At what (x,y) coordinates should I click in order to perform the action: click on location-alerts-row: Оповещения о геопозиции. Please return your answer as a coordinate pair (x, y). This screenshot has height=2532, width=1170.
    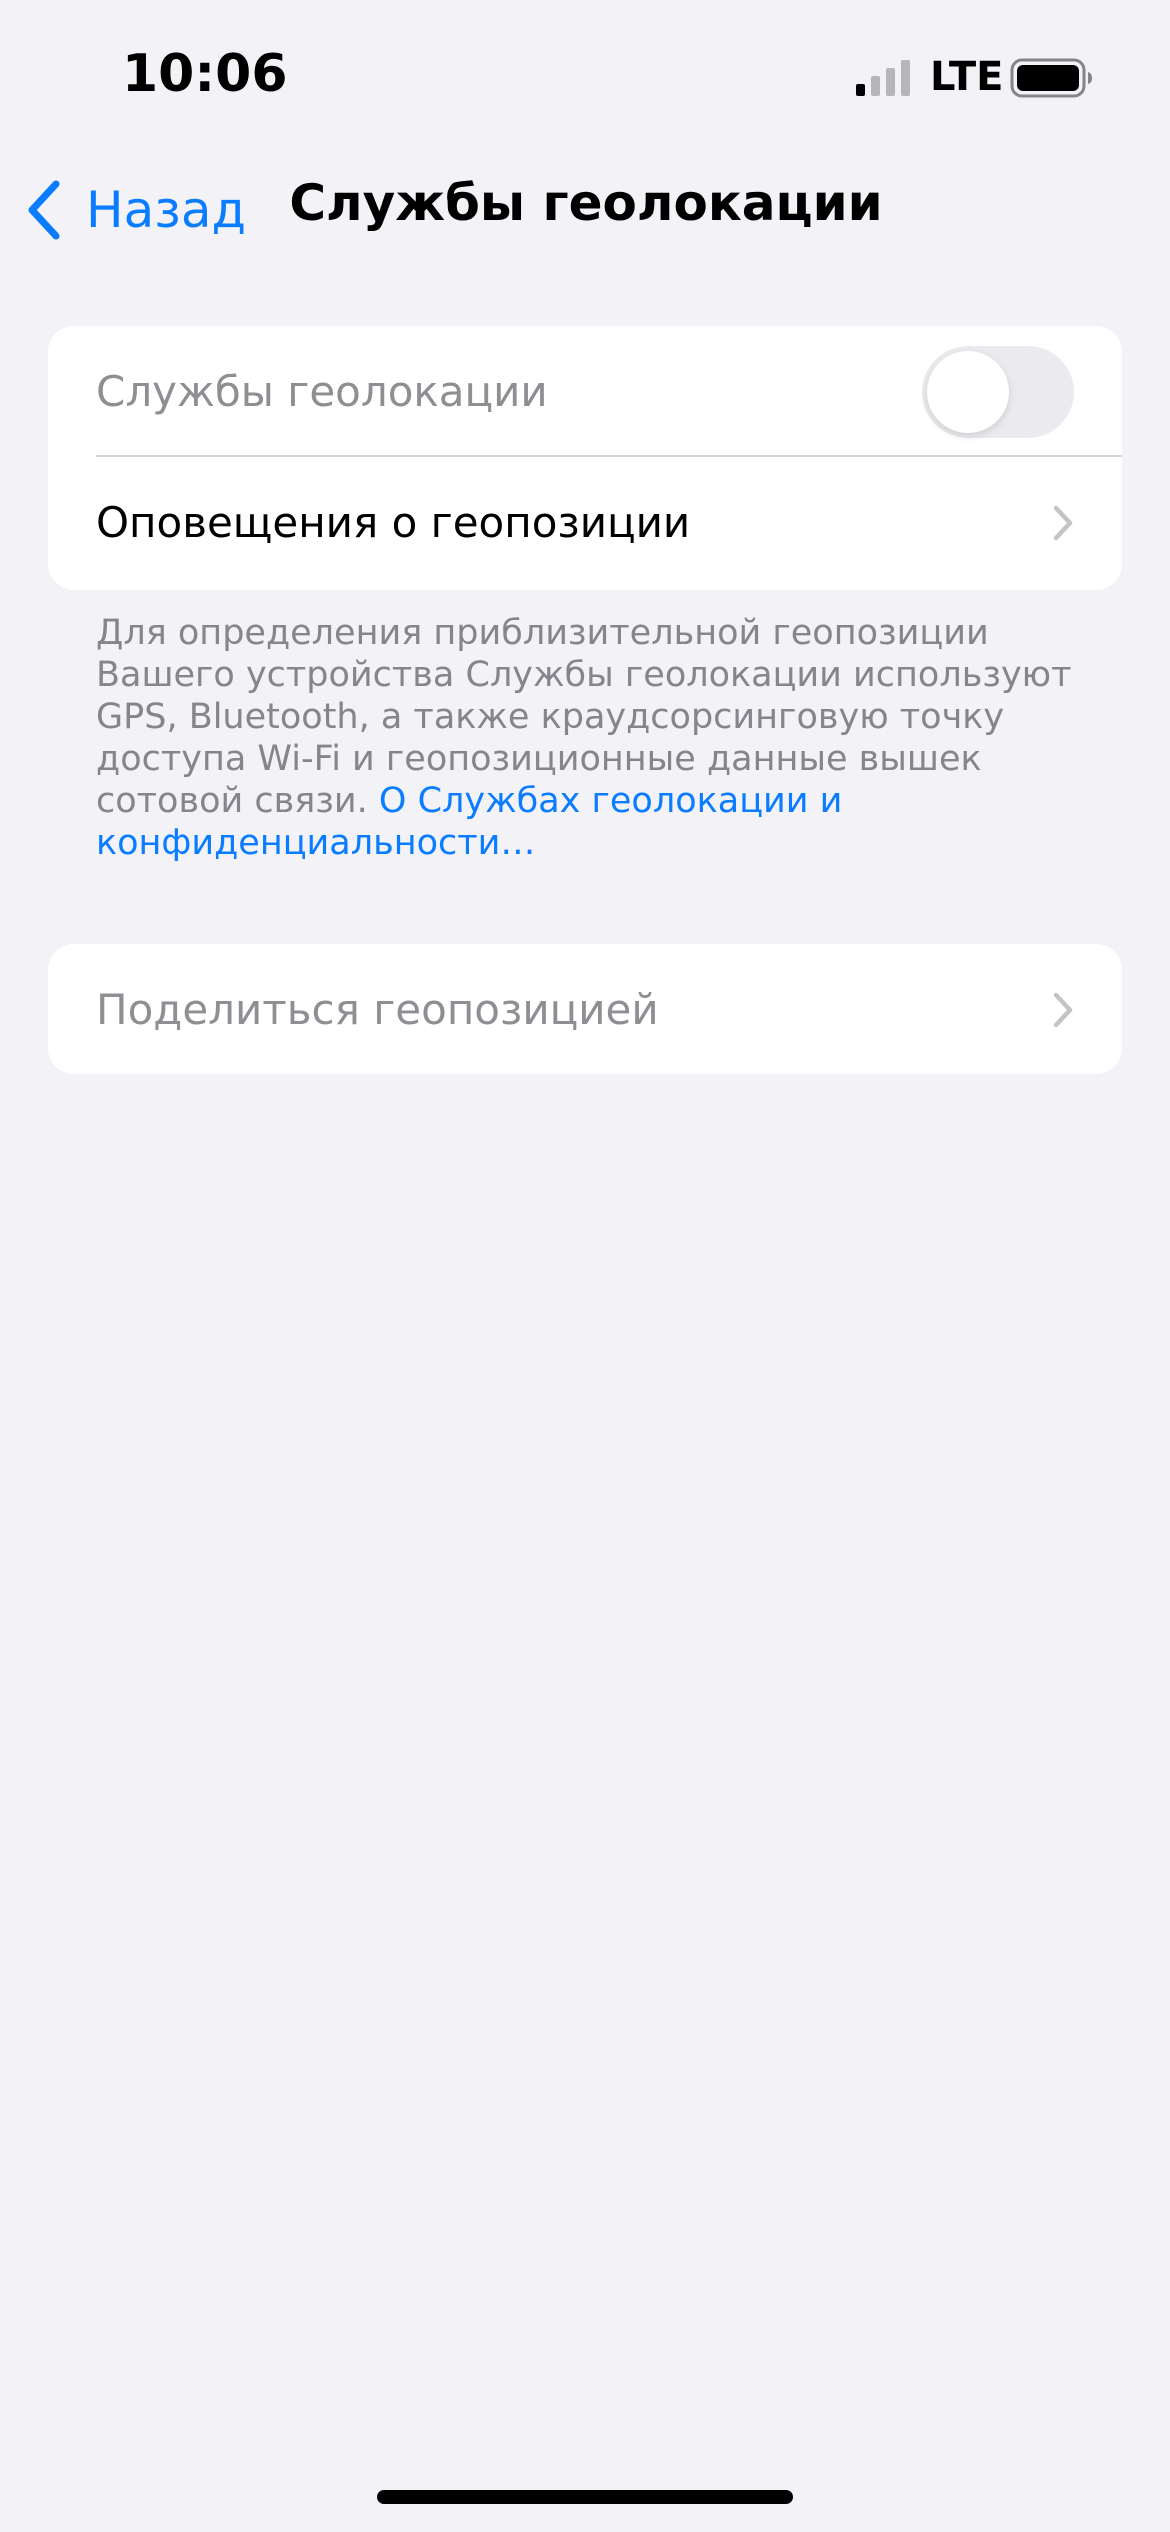
    Looking at the image, I should click on (585, 522).